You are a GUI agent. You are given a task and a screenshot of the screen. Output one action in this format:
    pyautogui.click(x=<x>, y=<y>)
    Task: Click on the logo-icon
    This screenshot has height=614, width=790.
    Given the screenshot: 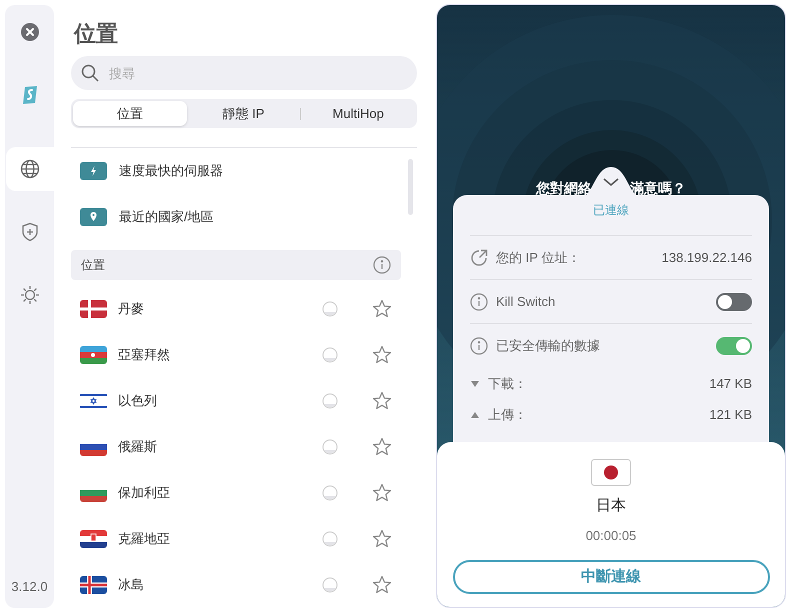 What is the action you would take?
    pyautogui.click(x=30, y=95)
    